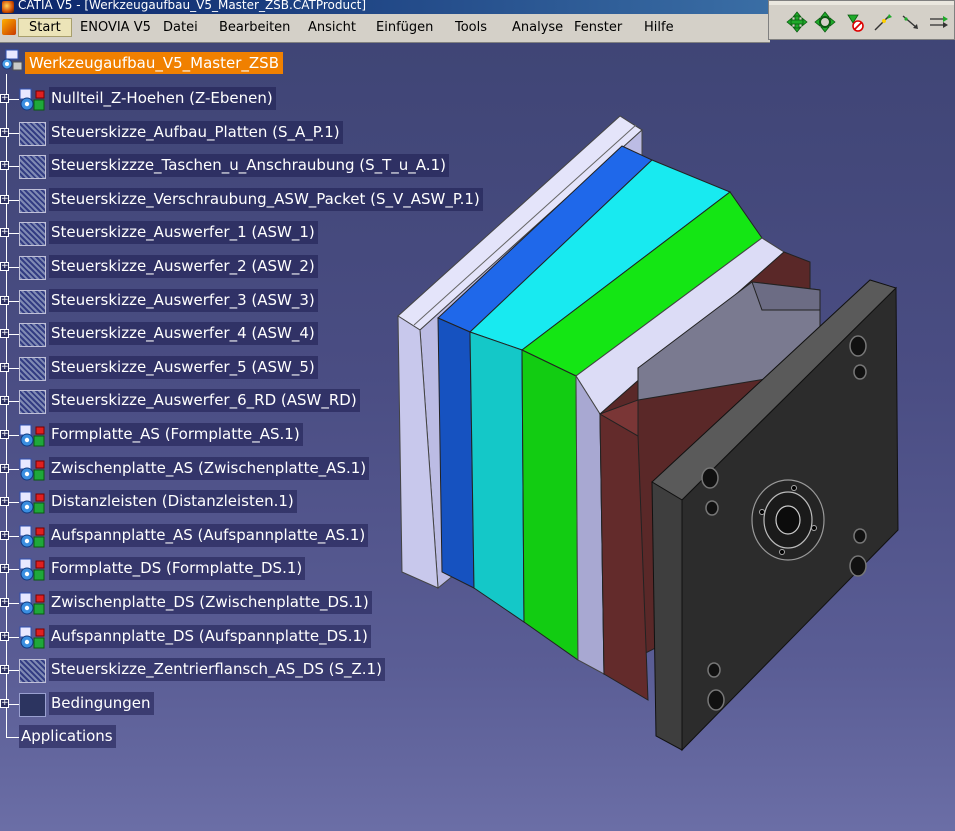 This screenshot has height=831, width=955. Describe the element at coordinates (332, 27) in the screenshot. I see `menu-ansicht: Ansicht` at that location.